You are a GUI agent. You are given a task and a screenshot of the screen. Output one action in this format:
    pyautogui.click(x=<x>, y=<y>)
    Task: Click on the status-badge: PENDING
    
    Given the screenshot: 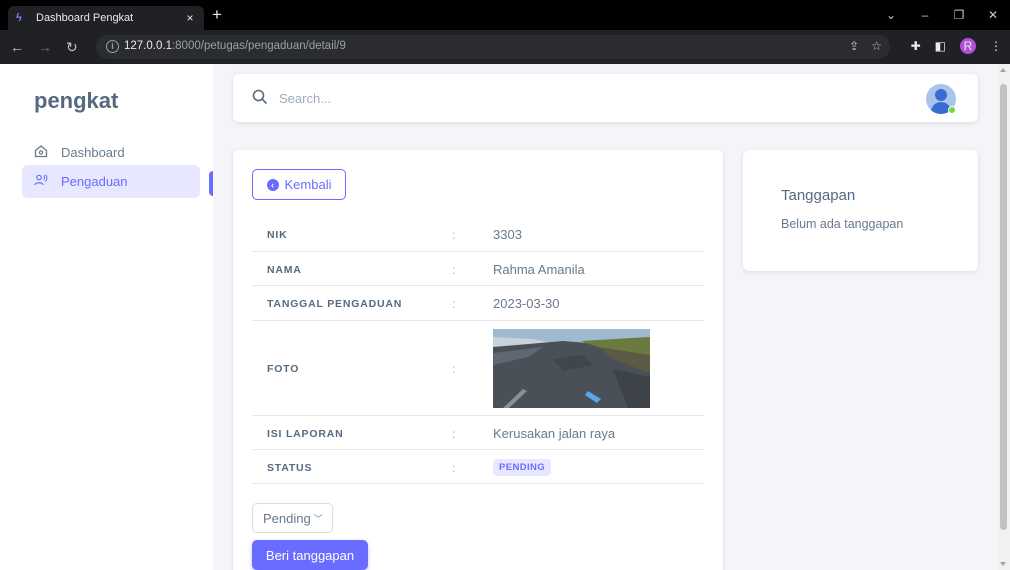 What is the action you would take?
    pyautogui.click(x=522, y=467)
    